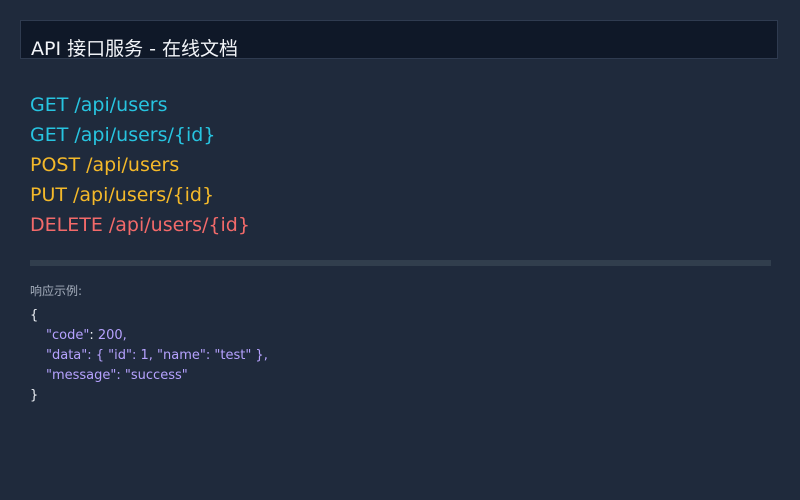  I want to click on json-key-message: "message", so click(81, 375).